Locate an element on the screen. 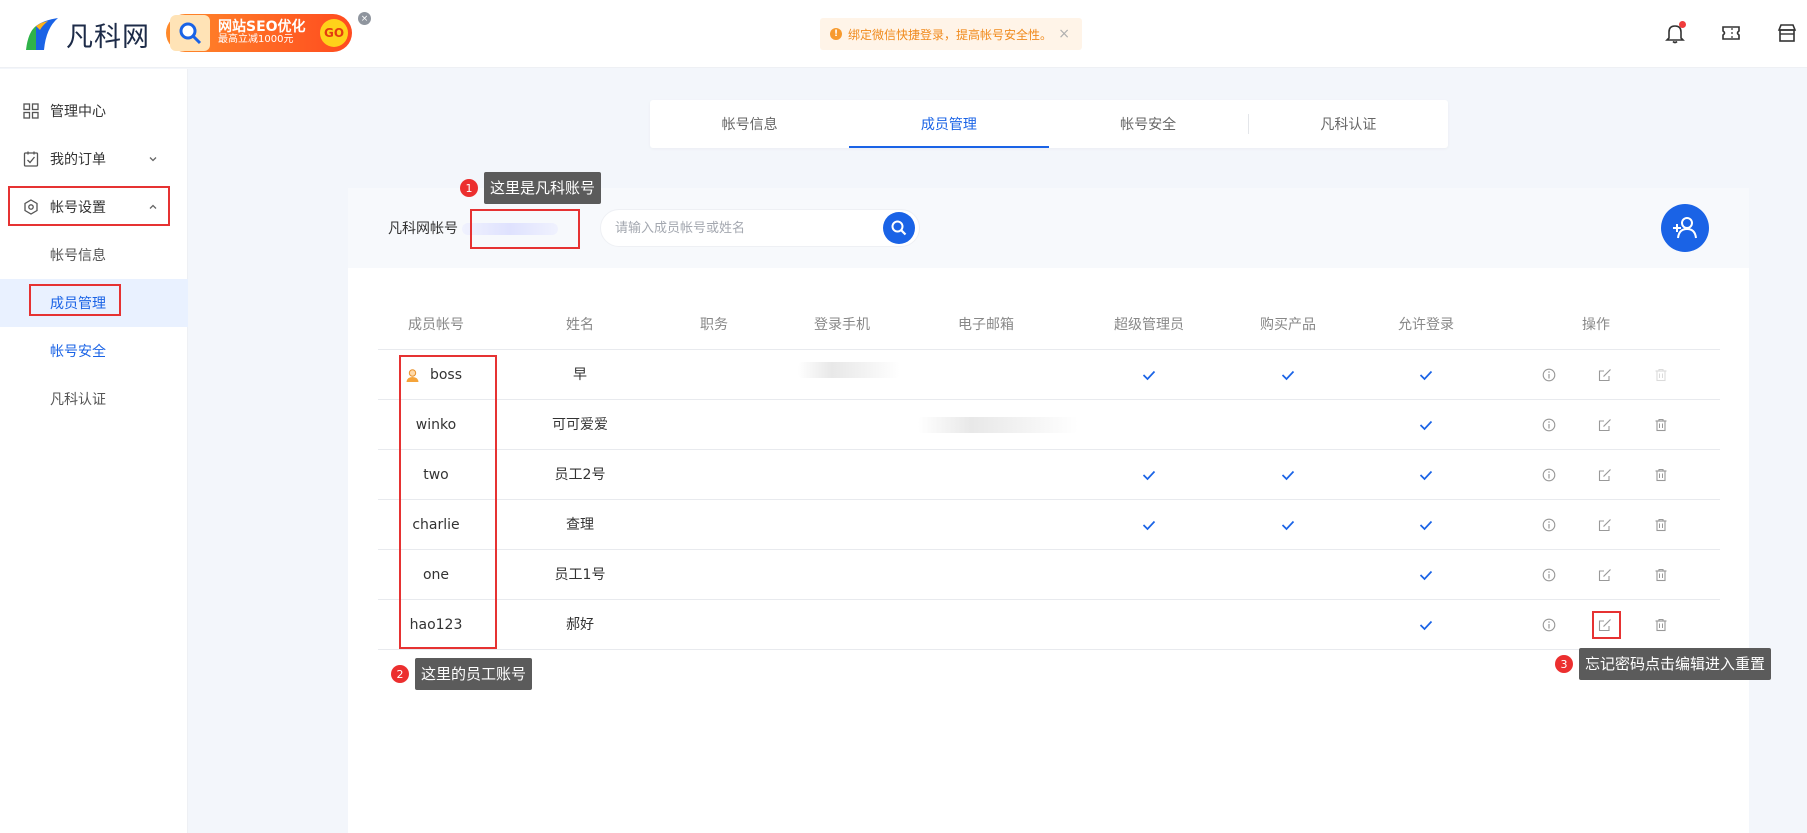 This screenshot has height=833, width=1807. member-name: 员工1号 is located at coordinates (580, 575).